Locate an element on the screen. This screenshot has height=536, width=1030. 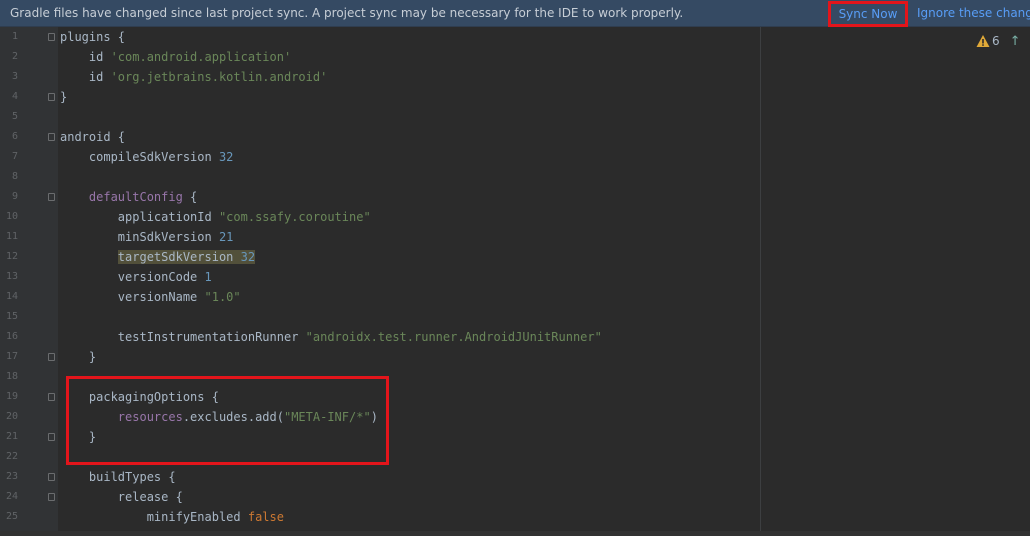
code-token: applicationId is located at coordinates (139, 217).